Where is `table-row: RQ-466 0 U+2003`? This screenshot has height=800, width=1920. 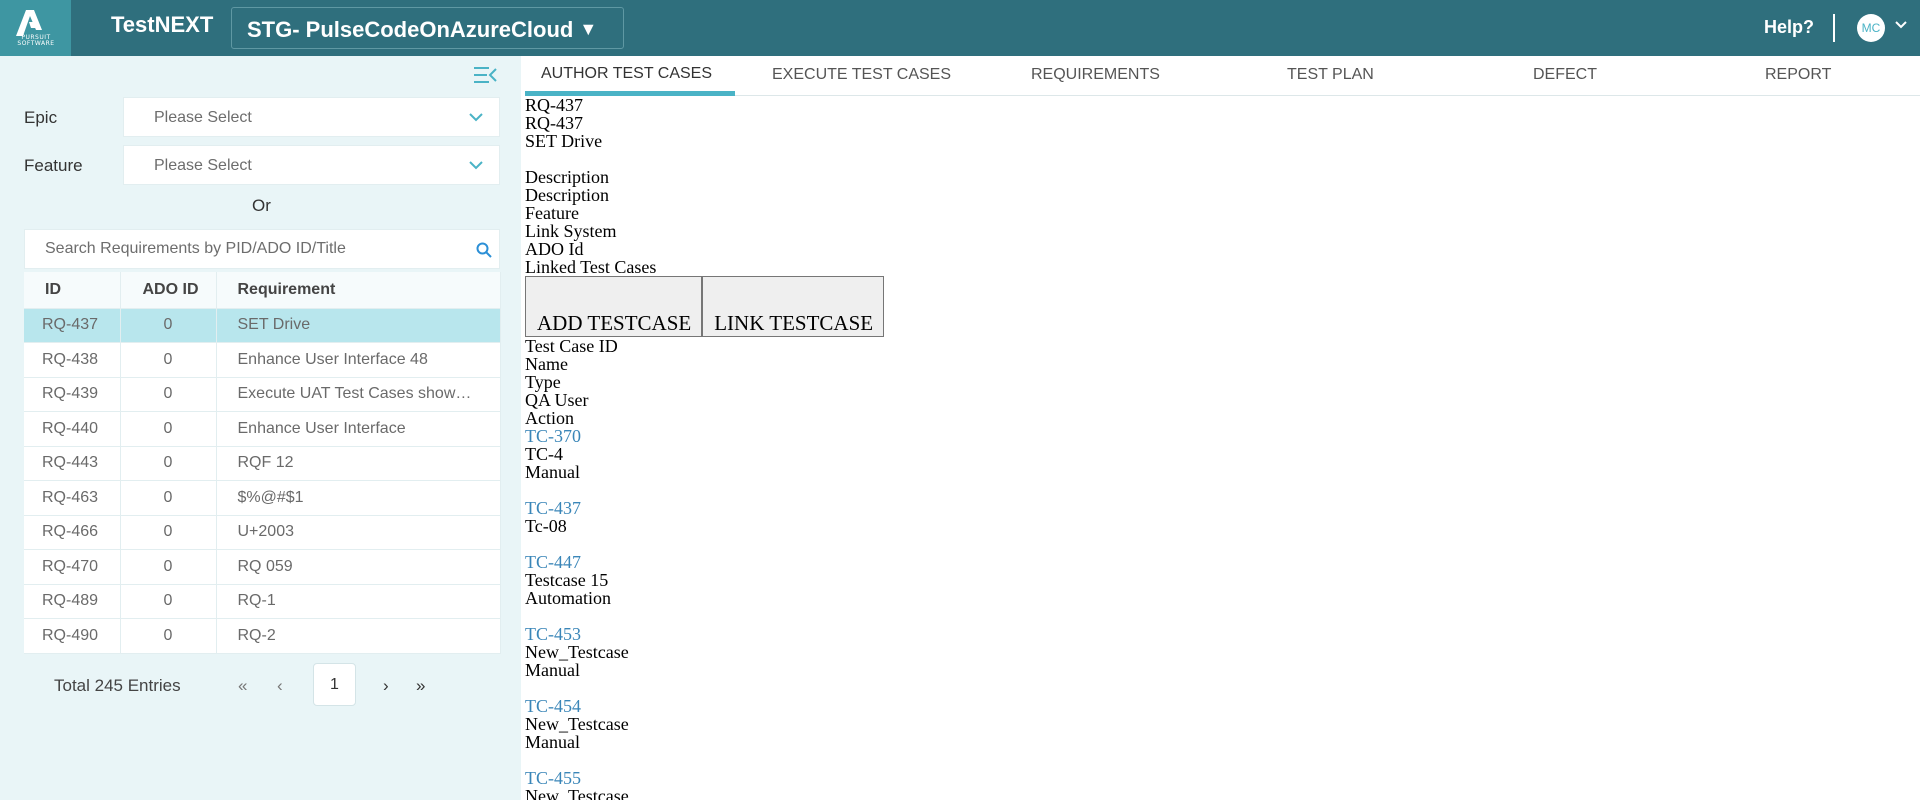
table-row: RQ-466 0 U+2003 is located at coordinates (262, 532).